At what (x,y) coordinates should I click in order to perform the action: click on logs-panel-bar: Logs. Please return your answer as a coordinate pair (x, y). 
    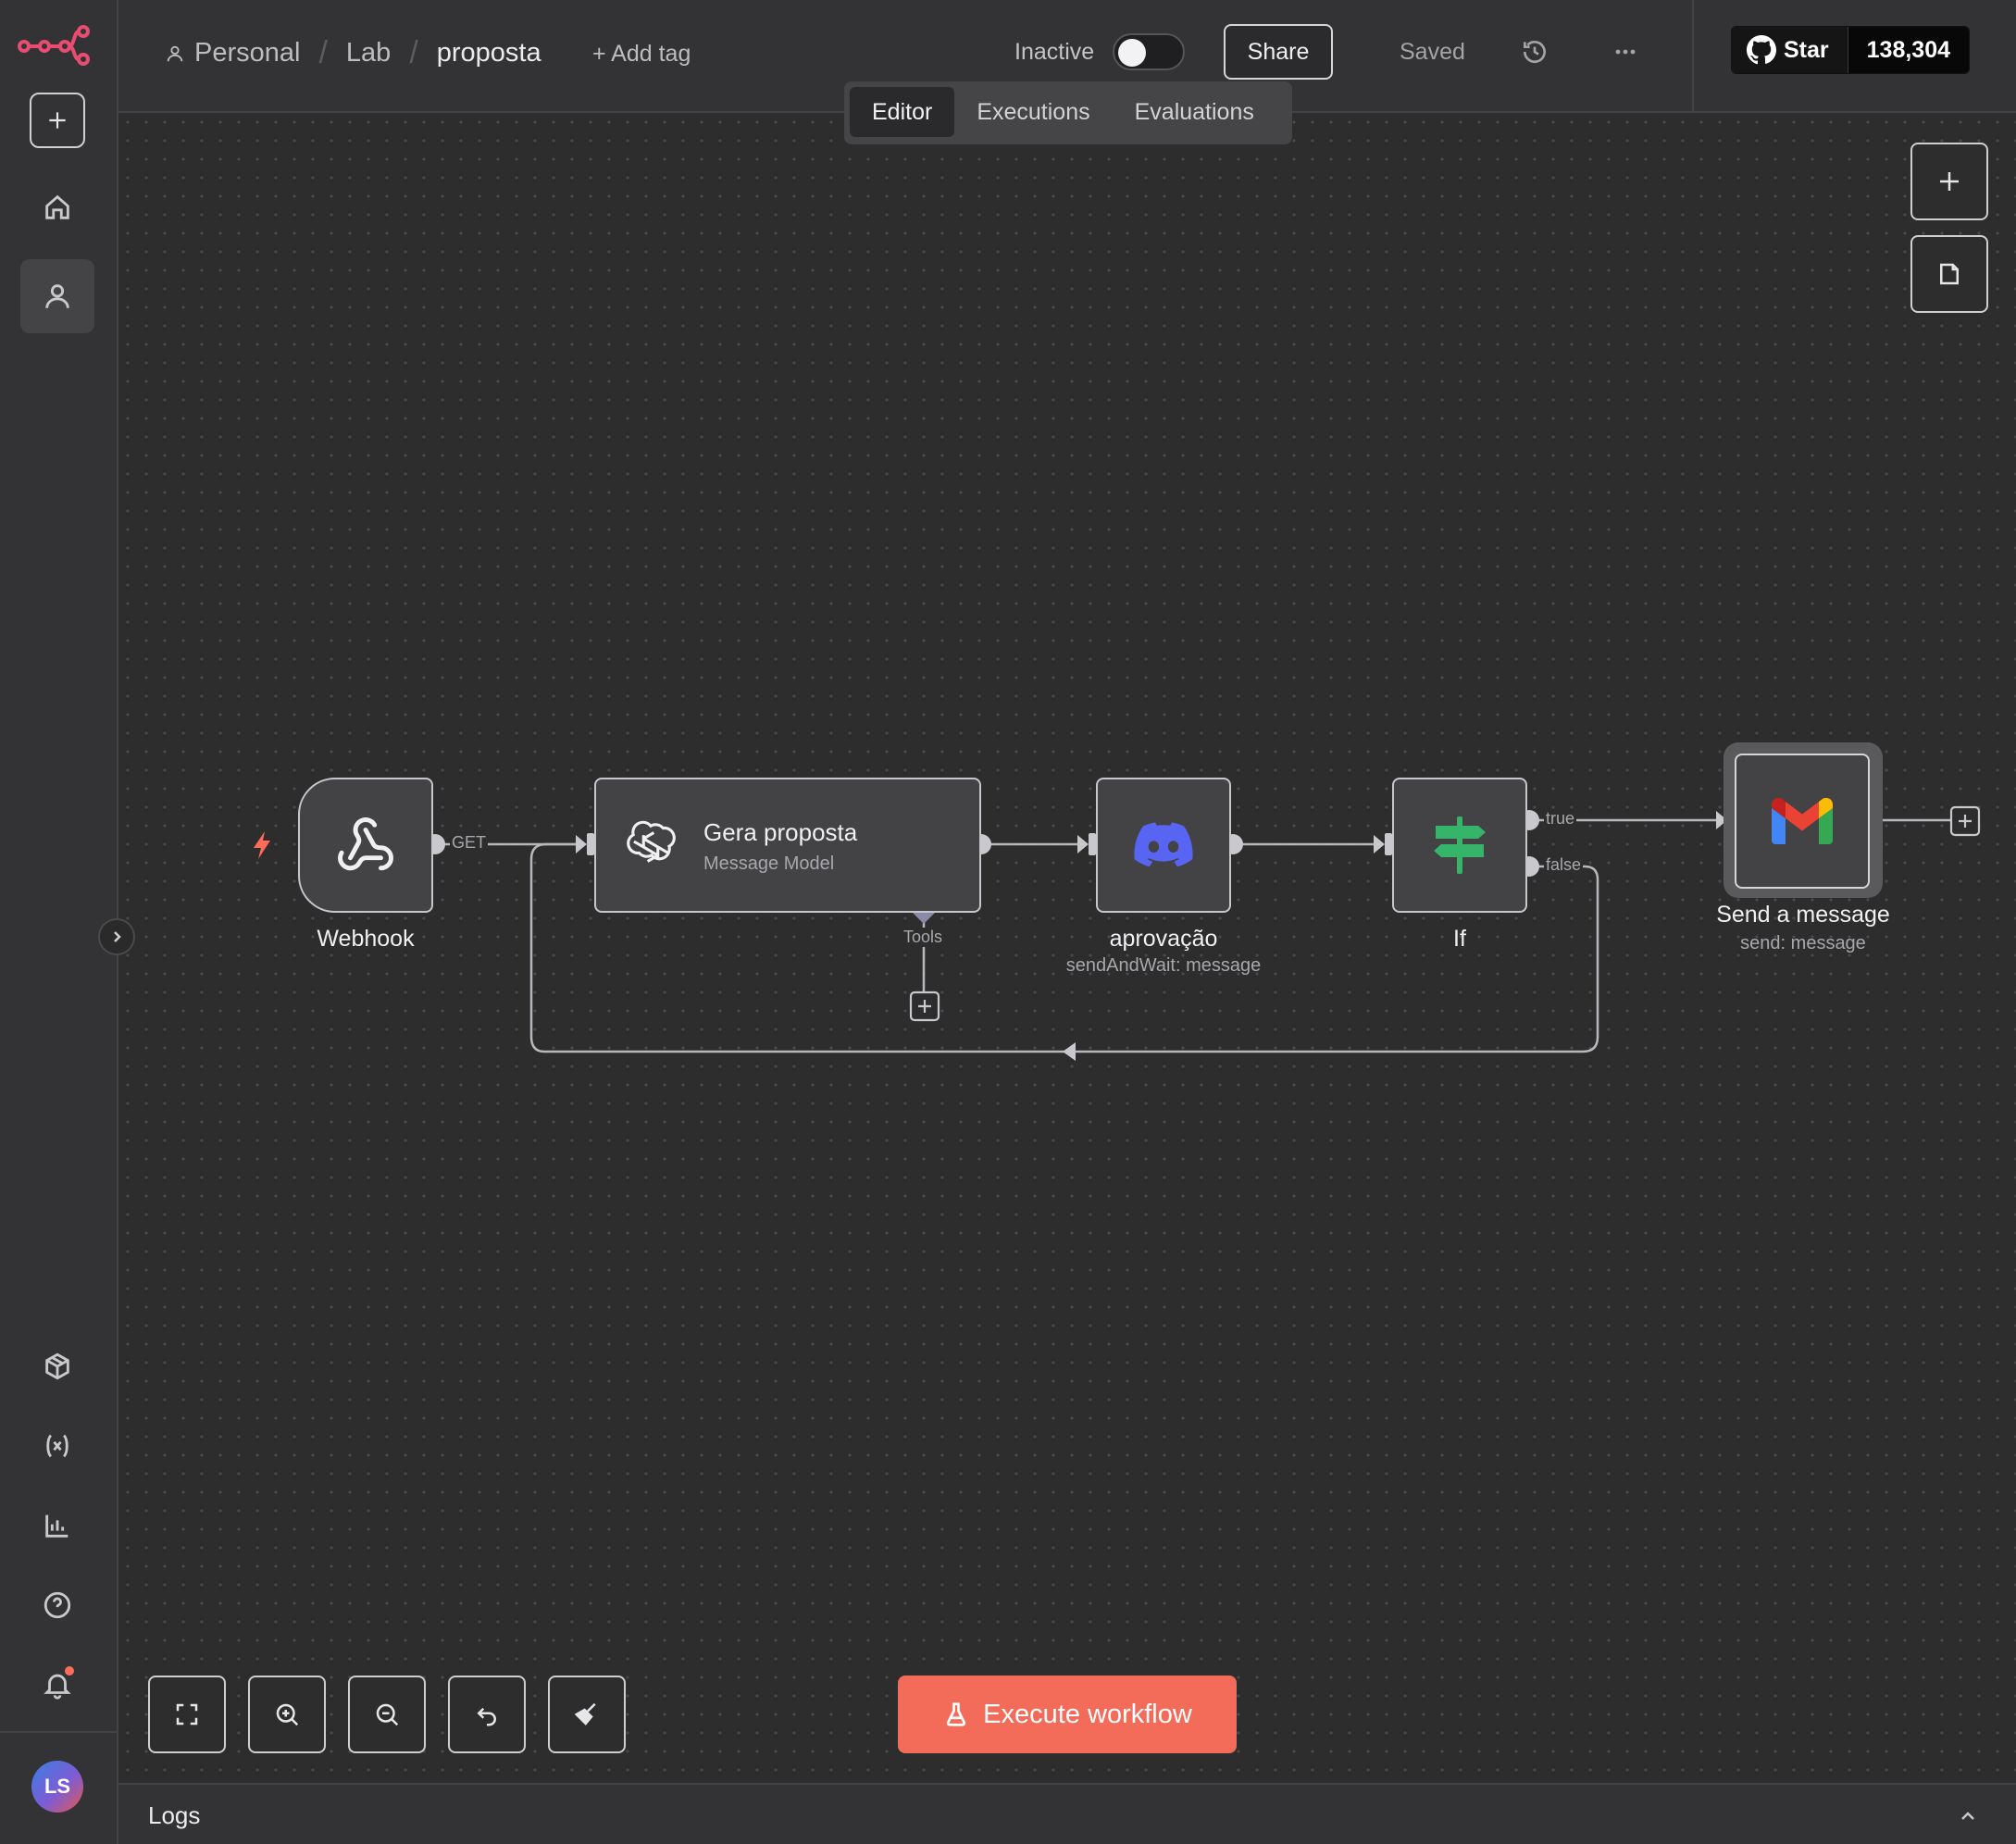
    Looking at the image, I should click on (1067, 1813).